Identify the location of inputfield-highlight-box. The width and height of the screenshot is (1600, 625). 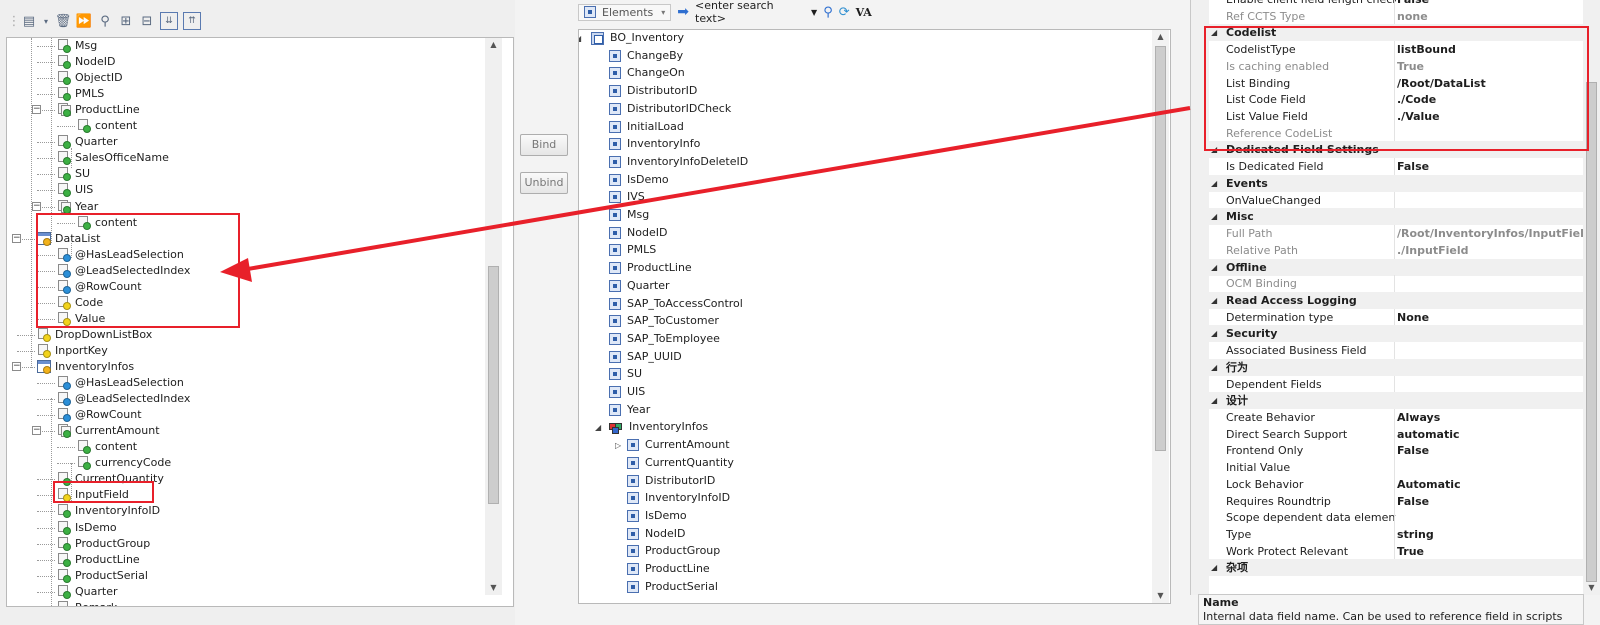
(103, 492).